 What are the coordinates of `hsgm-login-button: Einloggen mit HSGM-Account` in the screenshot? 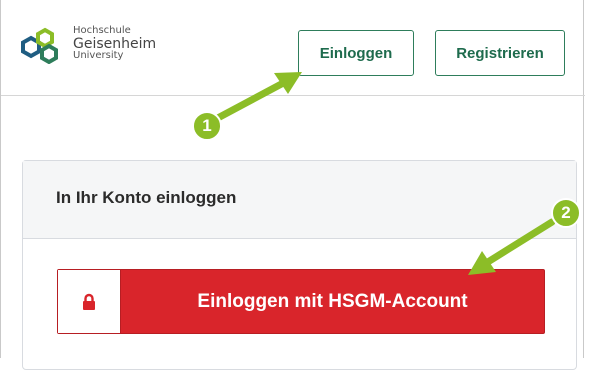 It's located at (301, 301).